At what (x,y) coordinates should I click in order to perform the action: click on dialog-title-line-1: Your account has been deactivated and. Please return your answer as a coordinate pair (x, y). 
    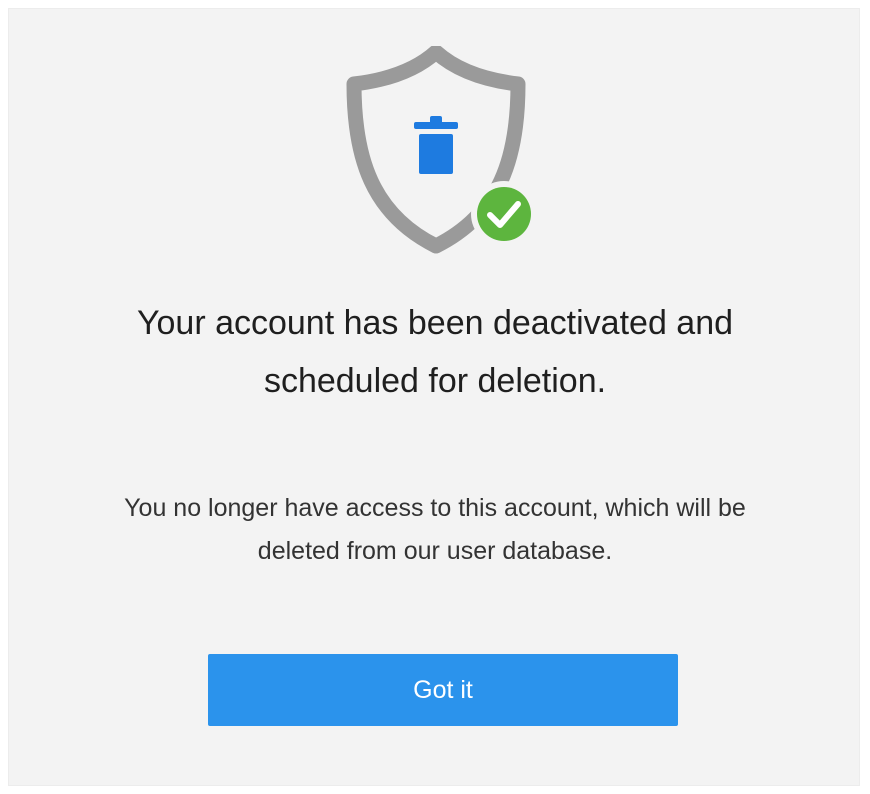
    Looking at the image, I should click on (435, 323).